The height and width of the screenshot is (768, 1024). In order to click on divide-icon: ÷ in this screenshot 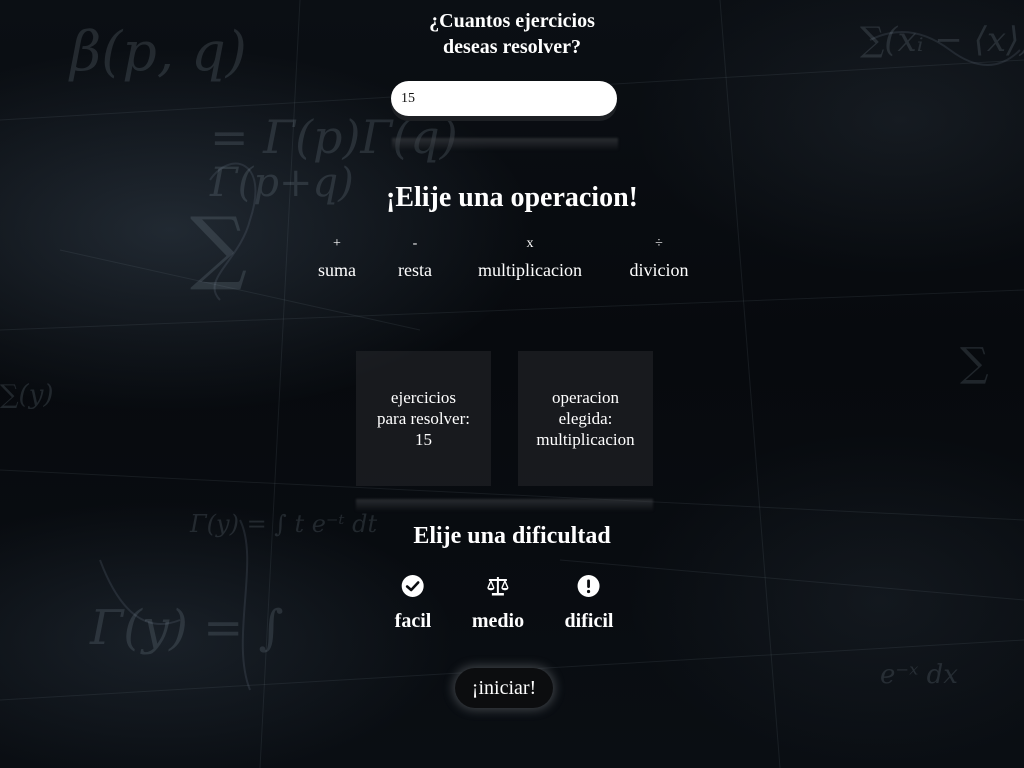, I will do `click(659, 243)`.